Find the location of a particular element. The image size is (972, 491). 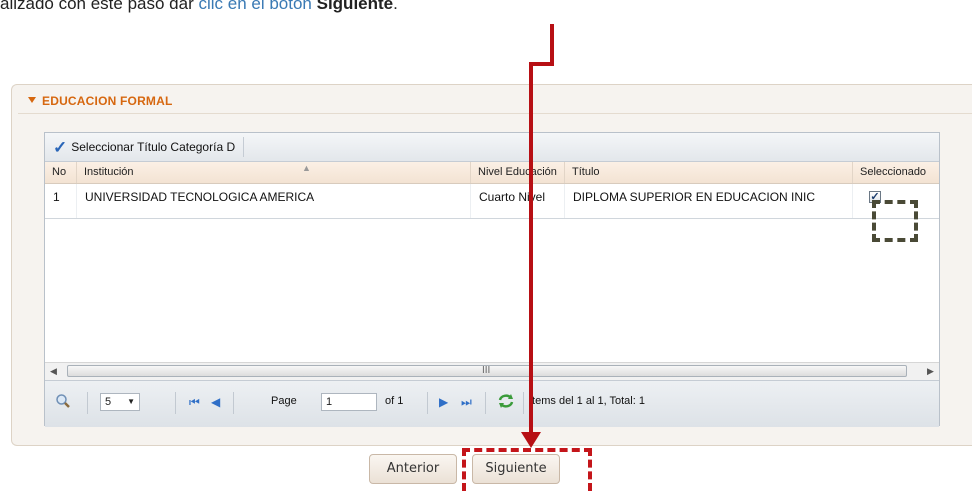

cell-nivel: Cuarto Nivel is located at coordinates (518, 201).